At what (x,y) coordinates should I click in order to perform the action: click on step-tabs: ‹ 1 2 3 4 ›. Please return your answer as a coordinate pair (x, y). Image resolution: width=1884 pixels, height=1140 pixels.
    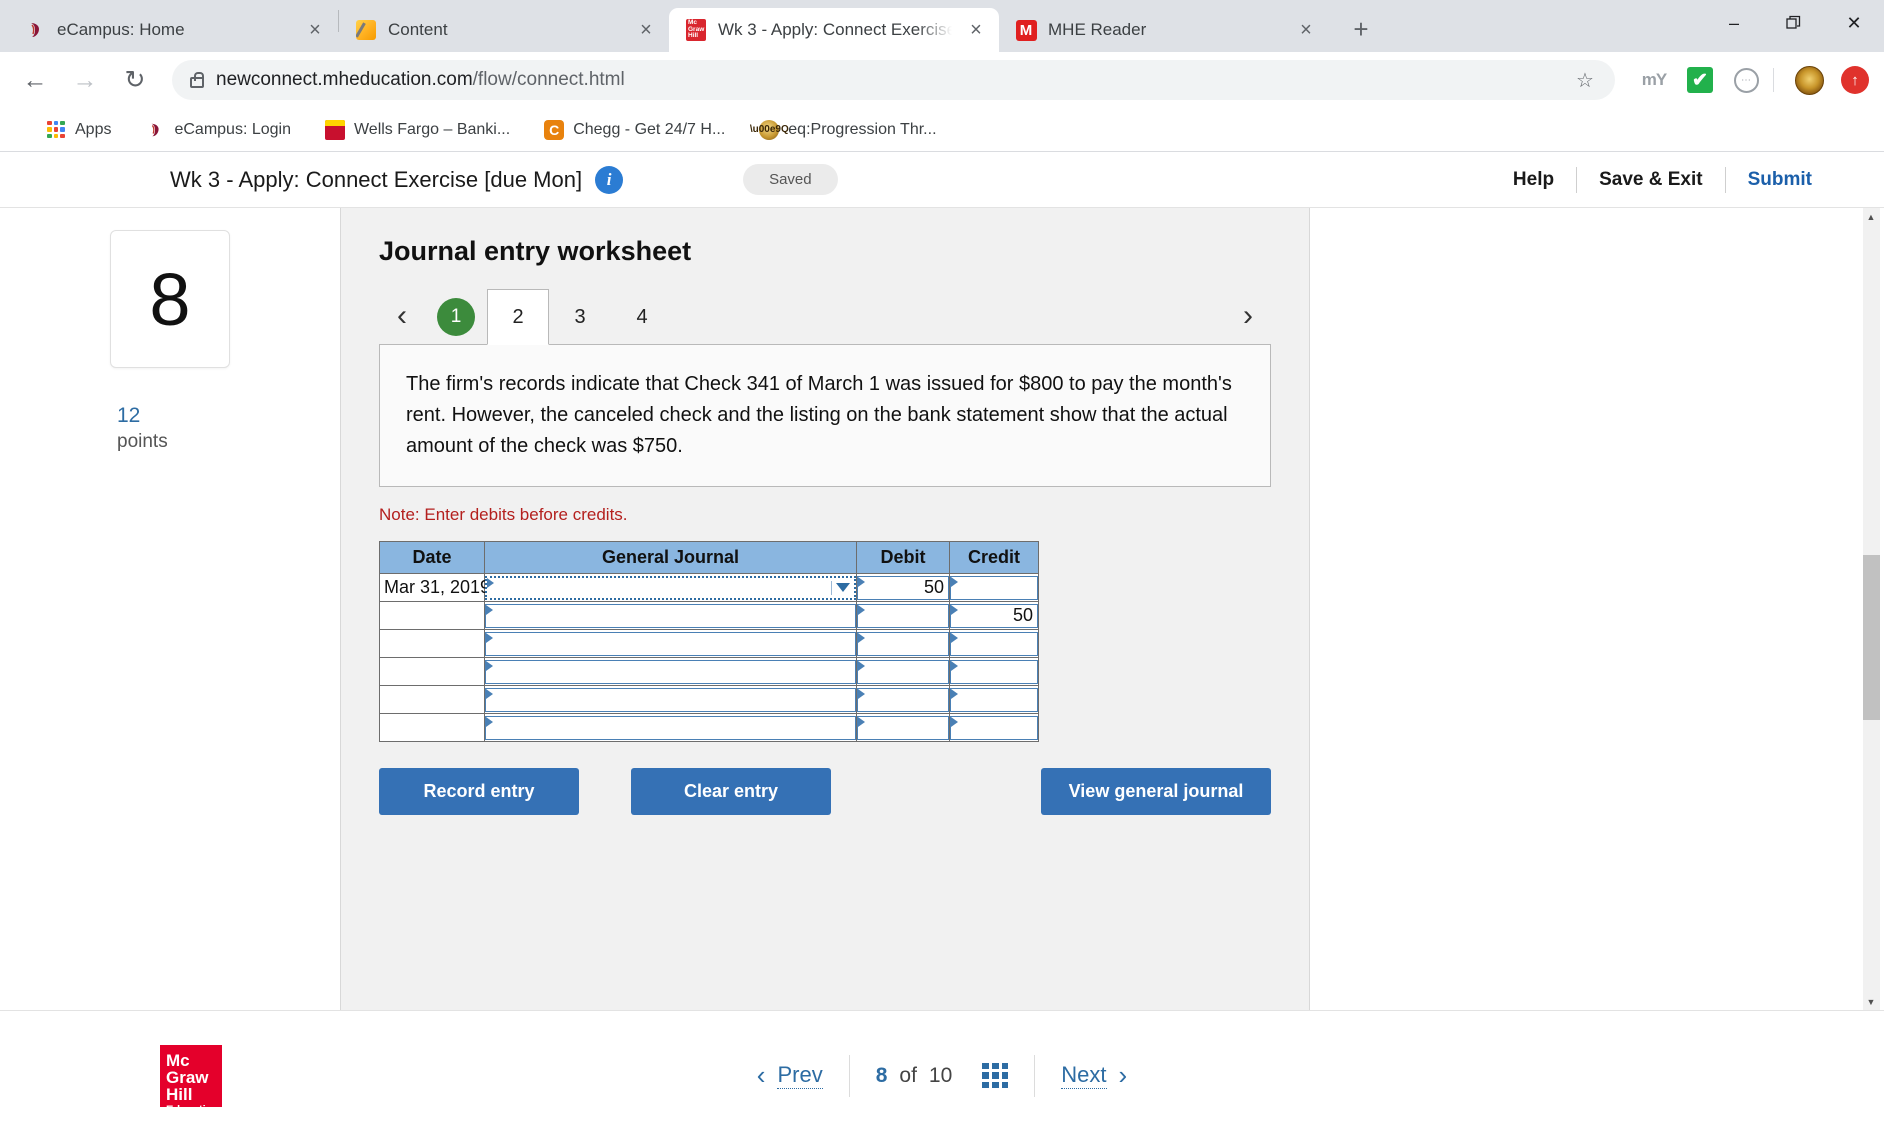
    Looking at the image, I should click on (825, 317).